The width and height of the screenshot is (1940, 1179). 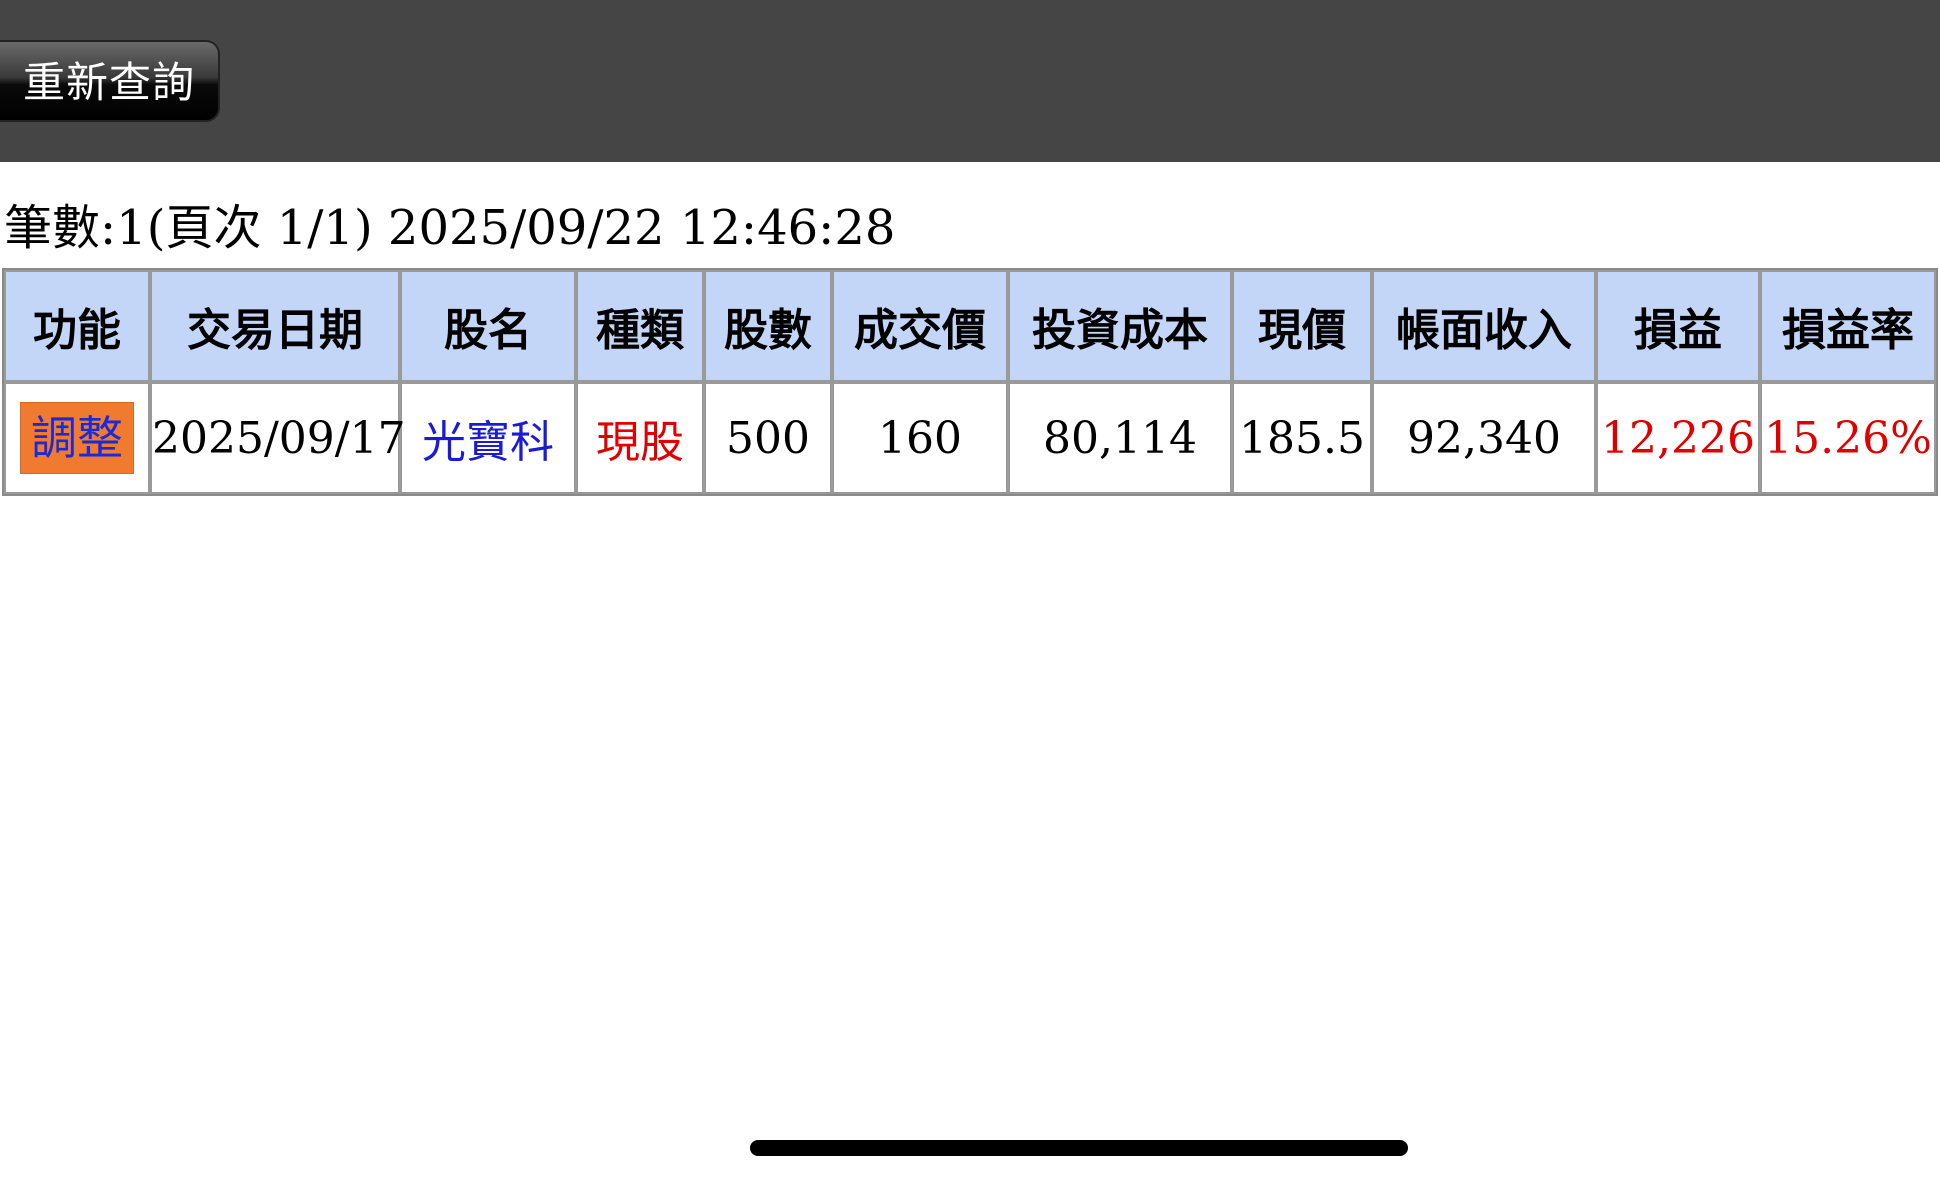 I want to click on cell-trade-date: 2025/09/17, so click(x=278, y=438).